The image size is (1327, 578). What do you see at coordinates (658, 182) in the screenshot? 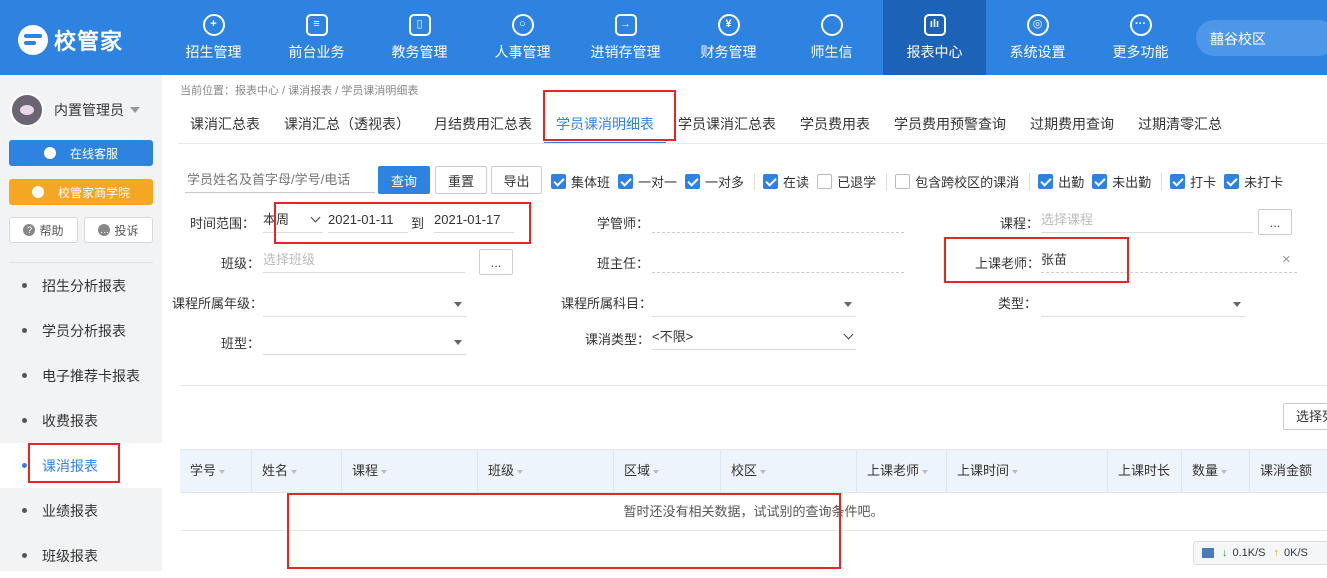
I see `checkbox-label: 一对一` at bounding box center [658, 182].